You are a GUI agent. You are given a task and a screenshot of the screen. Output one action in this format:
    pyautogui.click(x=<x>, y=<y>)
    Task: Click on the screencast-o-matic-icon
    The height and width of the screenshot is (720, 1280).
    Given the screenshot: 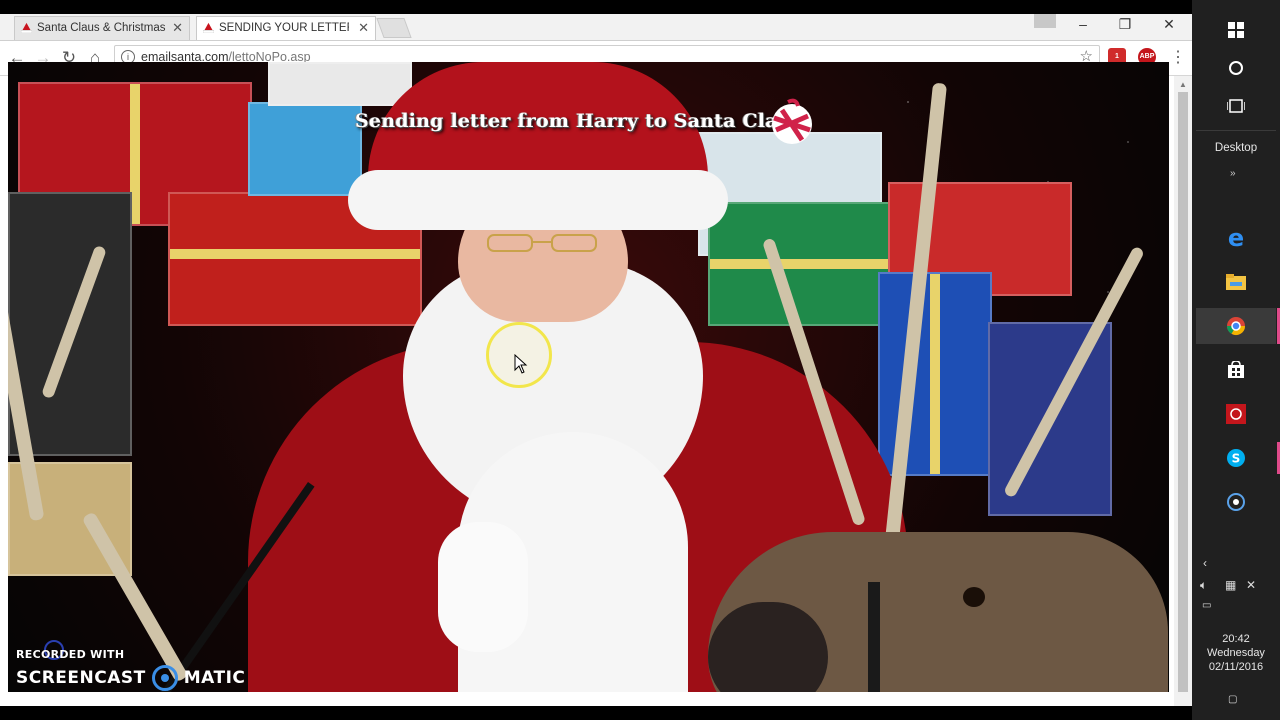 What is the action you would take?
    pyautogui.click(x=1236, y=502)
    